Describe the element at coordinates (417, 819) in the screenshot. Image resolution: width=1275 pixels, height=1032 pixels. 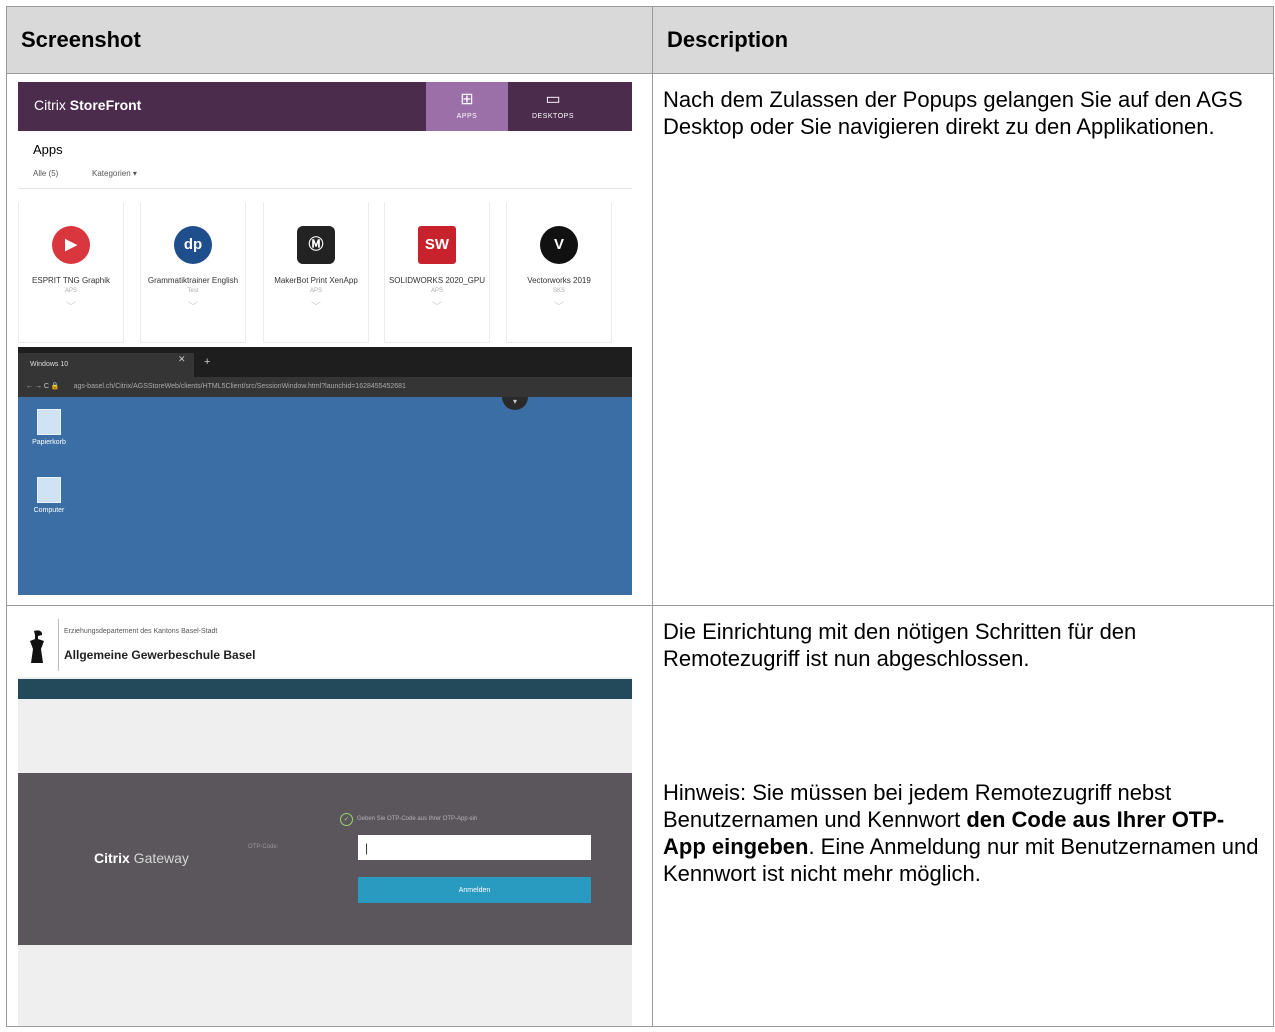
I see `status-message: Geben Sie OTP-Code aus Ihrer OTP-App ein` at that location.